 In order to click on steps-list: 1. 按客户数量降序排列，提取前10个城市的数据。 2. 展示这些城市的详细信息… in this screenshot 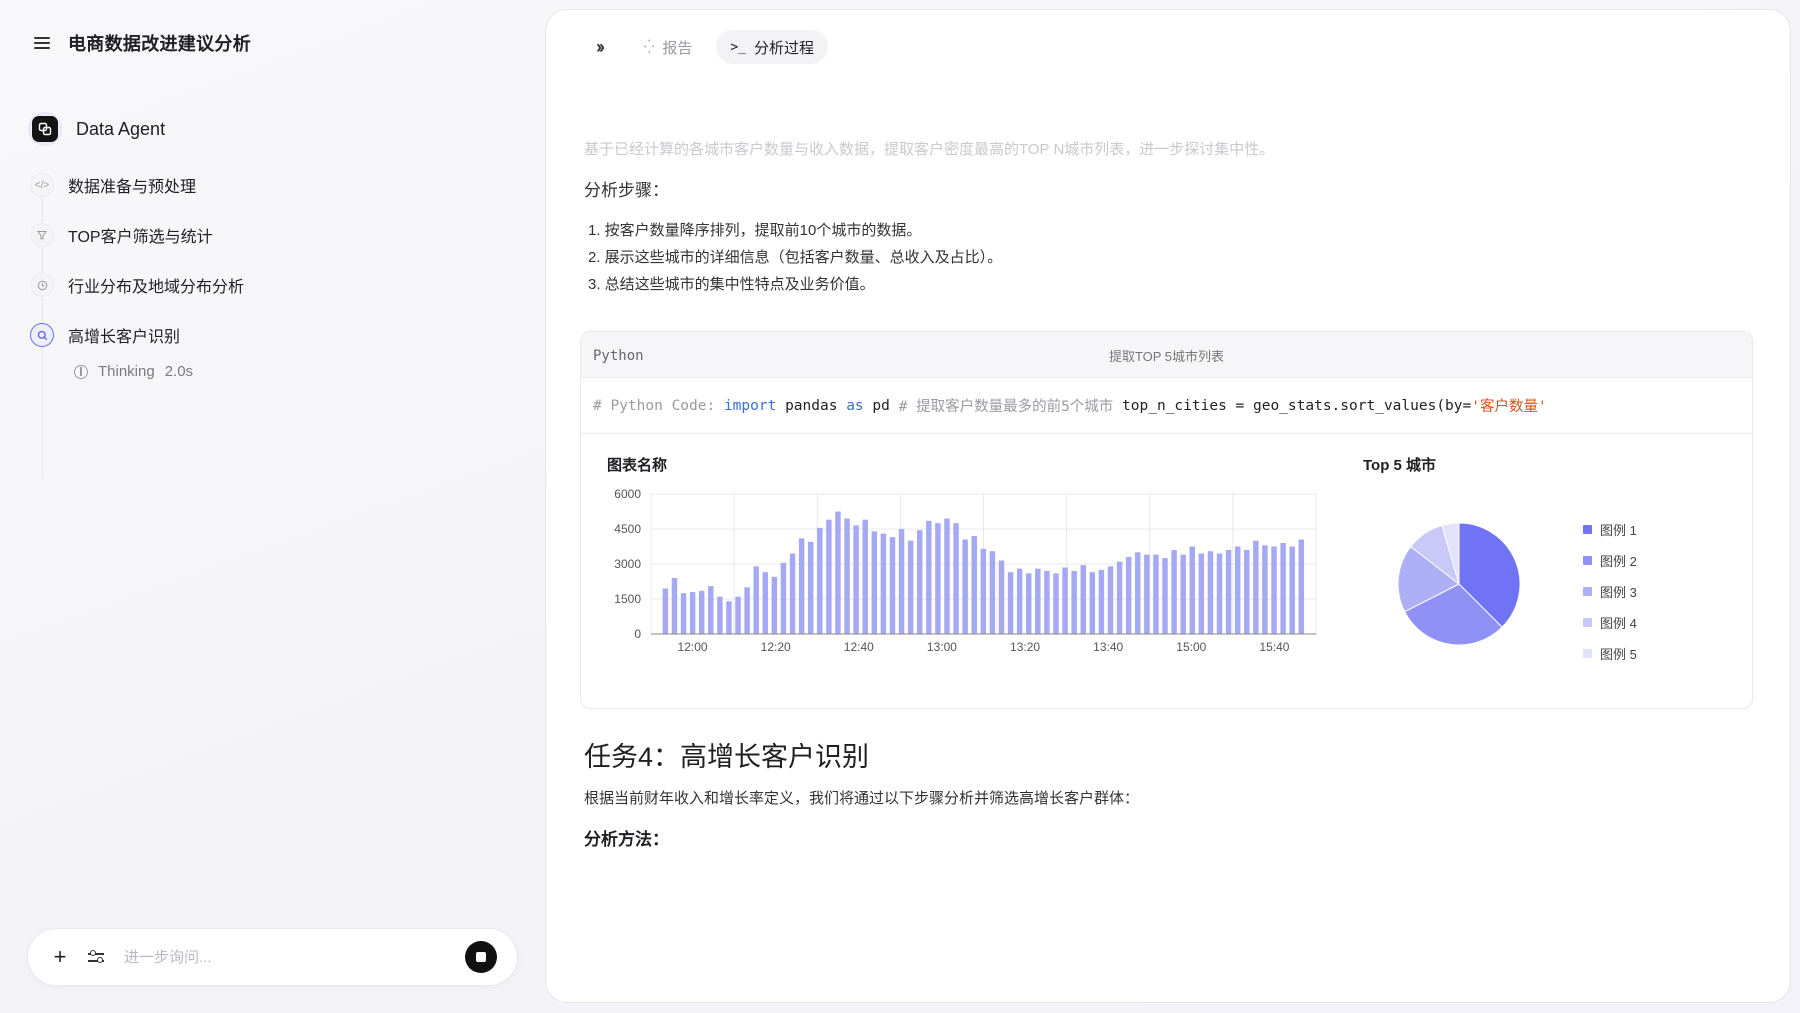, I will do `click(795, 257)`.